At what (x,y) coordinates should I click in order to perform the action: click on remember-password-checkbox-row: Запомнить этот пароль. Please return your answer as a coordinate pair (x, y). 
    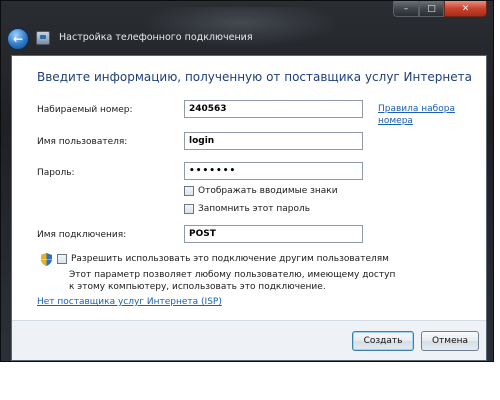
    Looking at the image, I should click on (247, 209).